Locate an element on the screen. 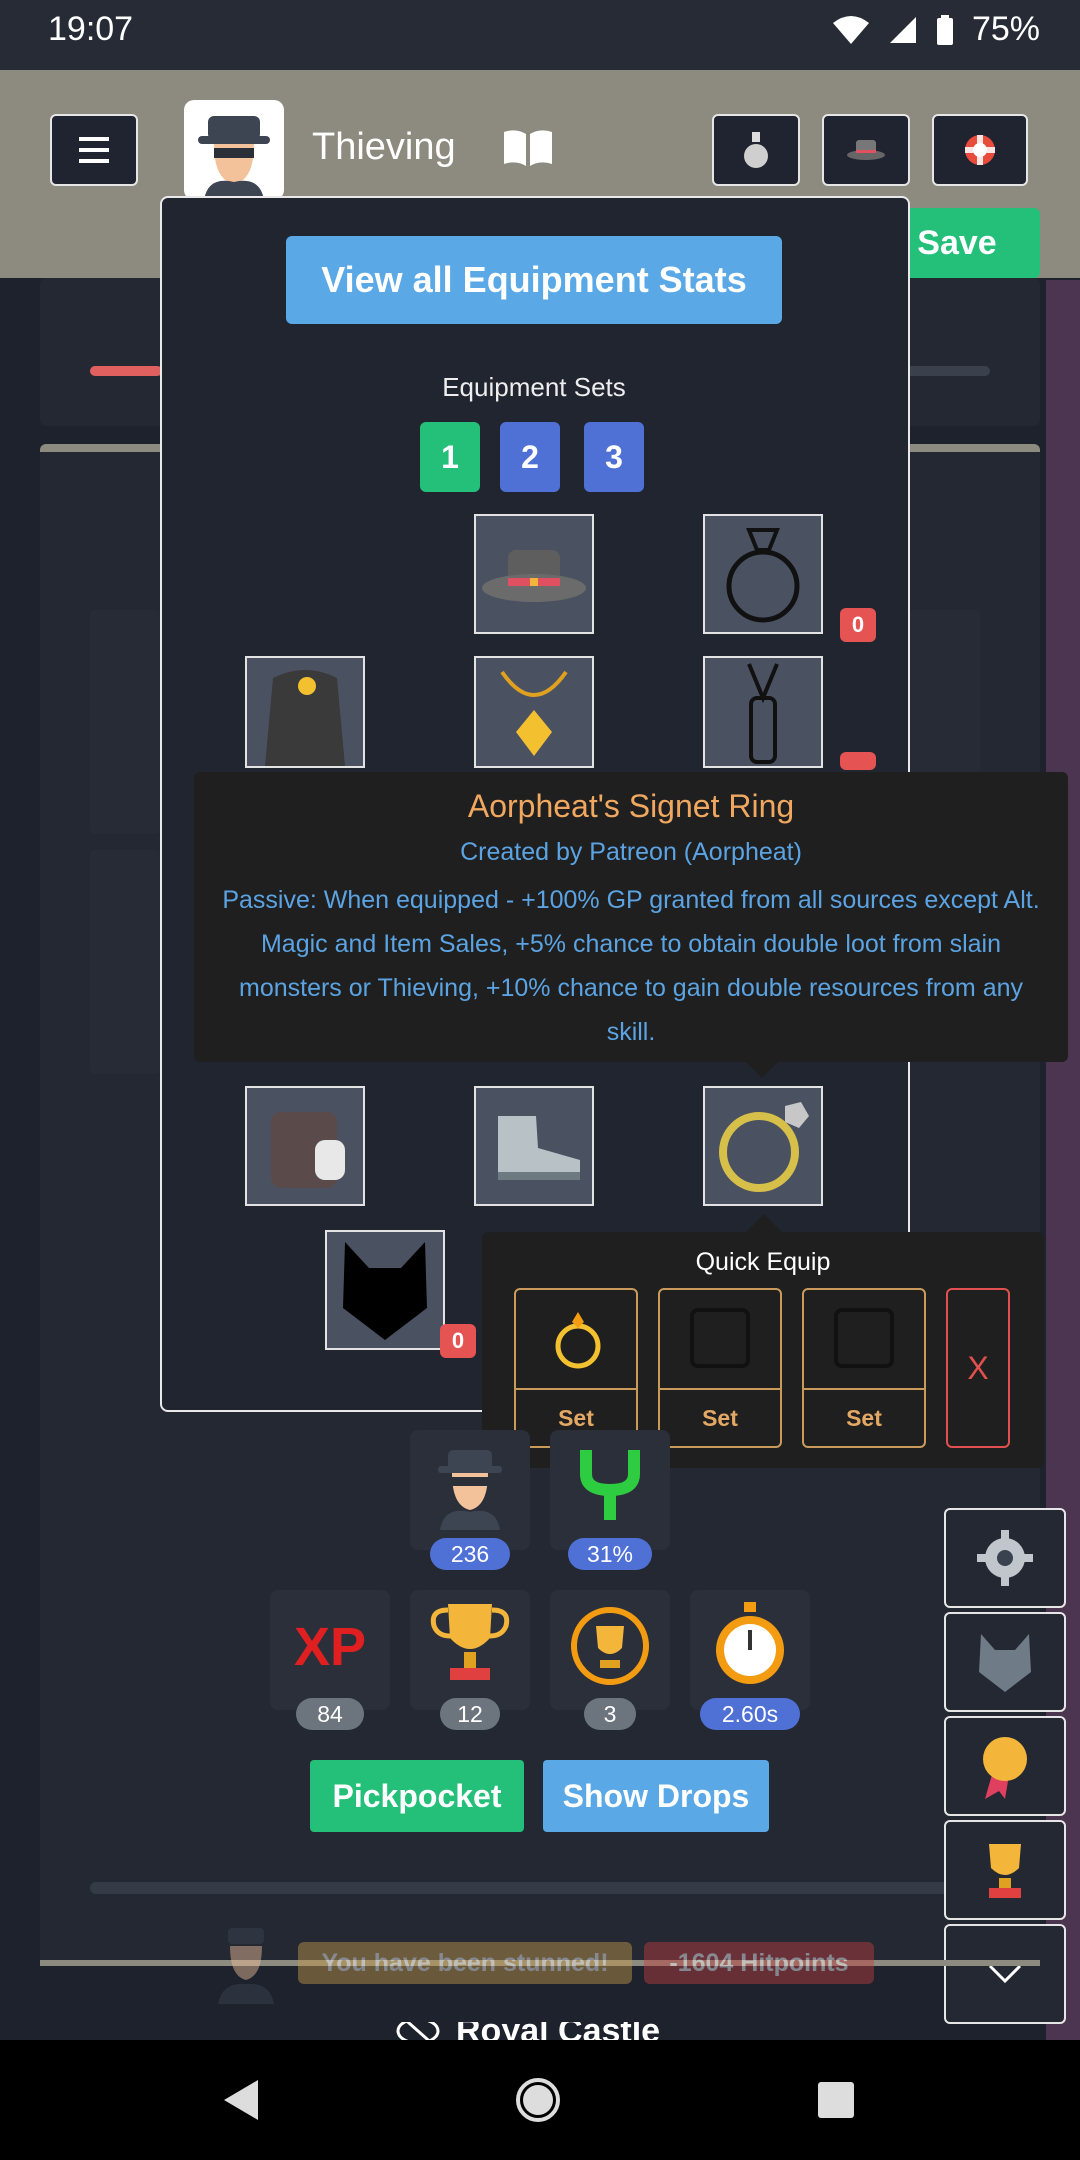  gear-icon is located at coordinates (1005, 1558).